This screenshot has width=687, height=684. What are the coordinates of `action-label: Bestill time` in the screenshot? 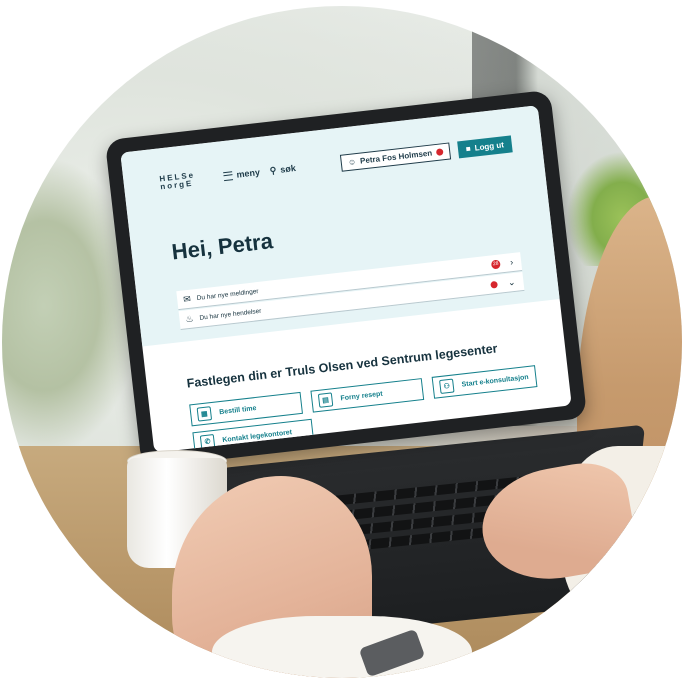 It's located at (237, 410).